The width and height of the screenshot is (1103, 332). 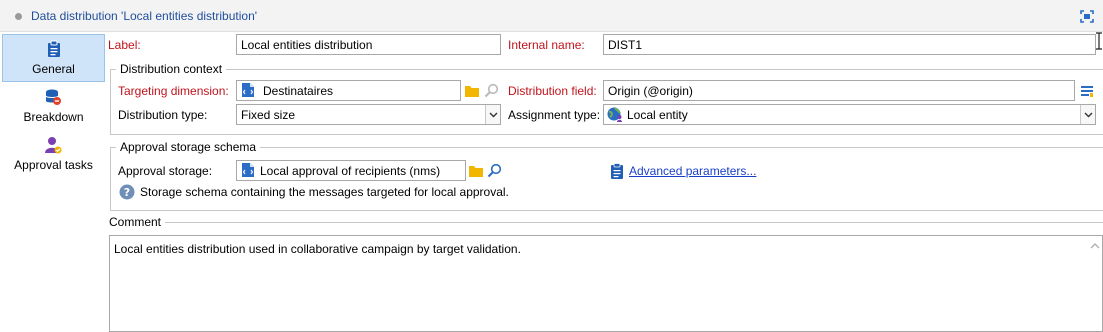 I want to click on assignment-type-caption: Assignment type:, so click(x=554, y=115).